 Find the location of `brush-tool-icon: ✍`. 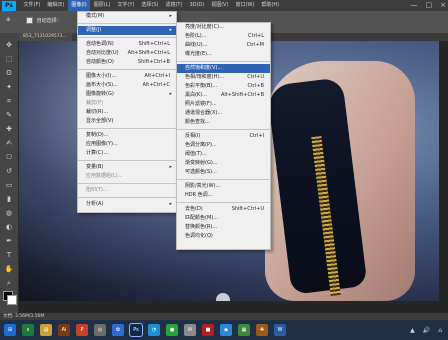

brush-tool-icon: ✍ is located at coordinates (9, 143).